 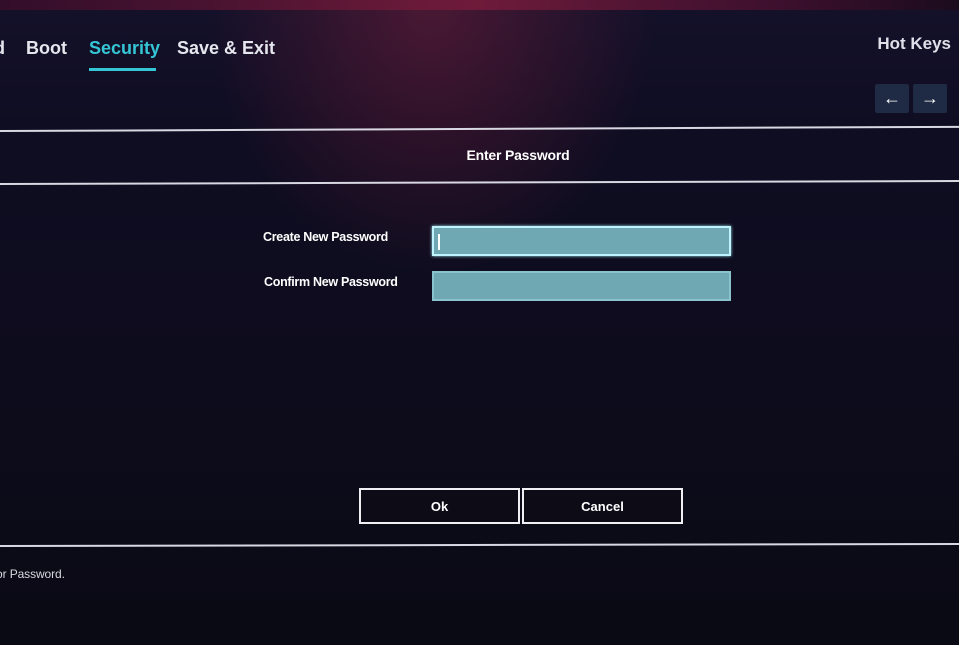 I want to click on tab-advanced-partial: d, so click(x=2, y=48).